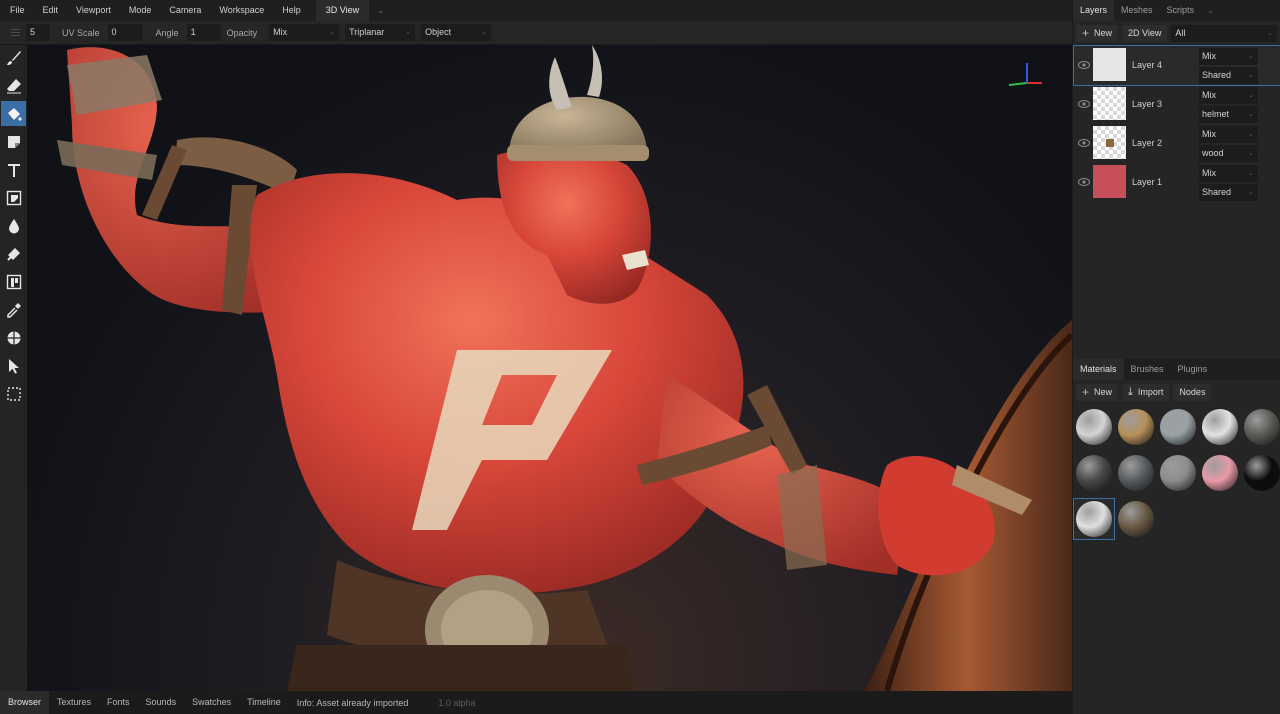 This screenshot has width=1280, height=714. I want to click on projection-select: Triplanar ⌄, so click(380, 32).